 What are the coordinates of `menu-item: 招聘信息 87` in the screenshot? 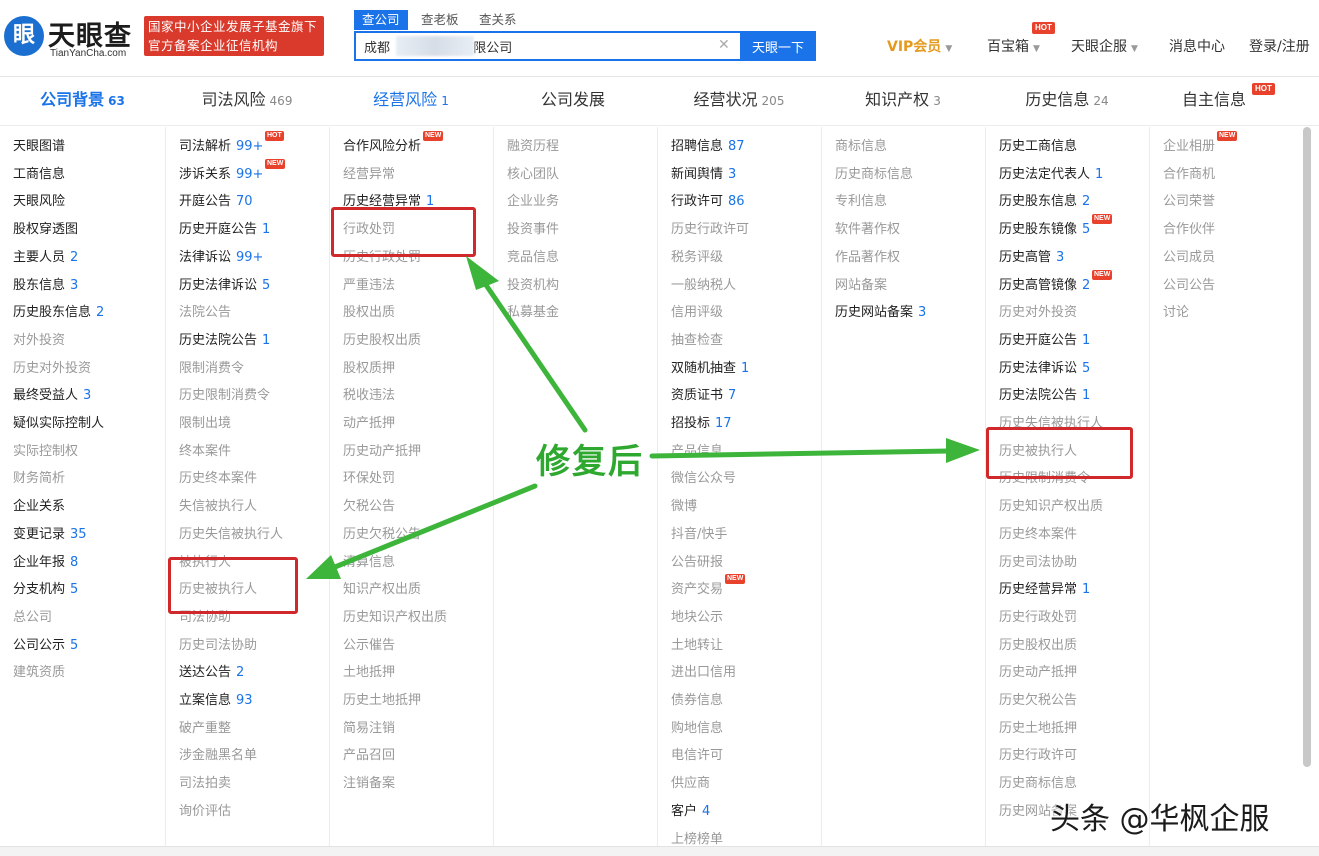 It's located at (708, 147).